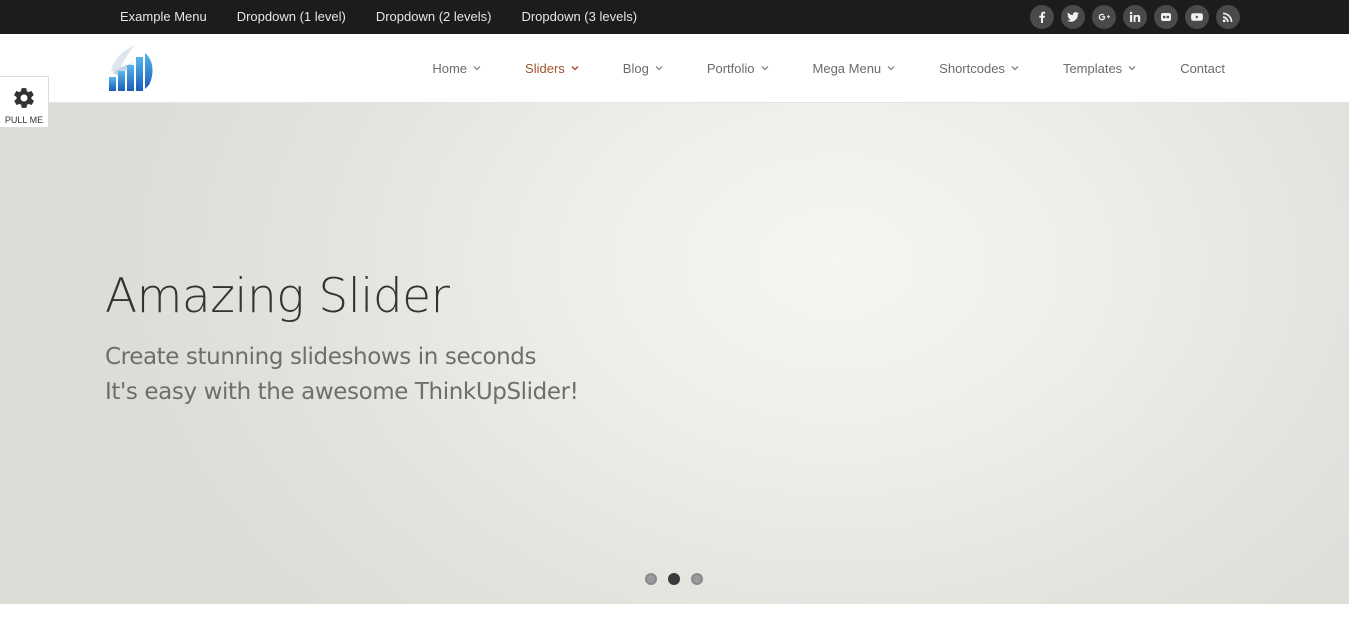 Image resolution: width=1349 pixels, height=624 pixels. I want to click on topmenu-dropdown-2-levels: Dropdown (2 levels), so click(434, 17).